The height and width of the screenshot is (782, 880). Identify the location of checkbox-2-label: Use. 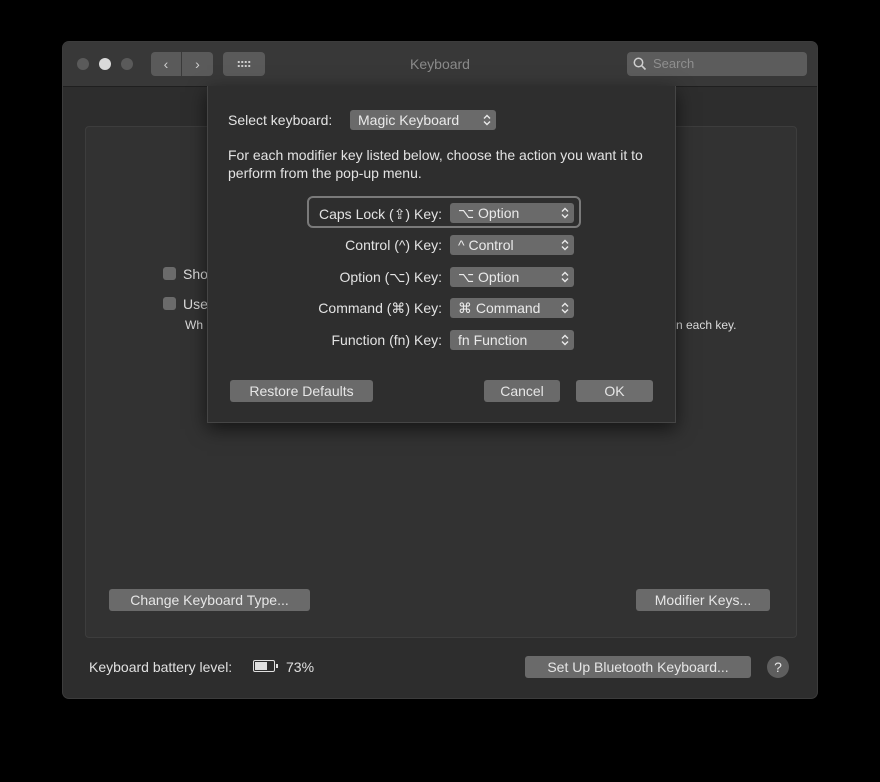
(195, 304).